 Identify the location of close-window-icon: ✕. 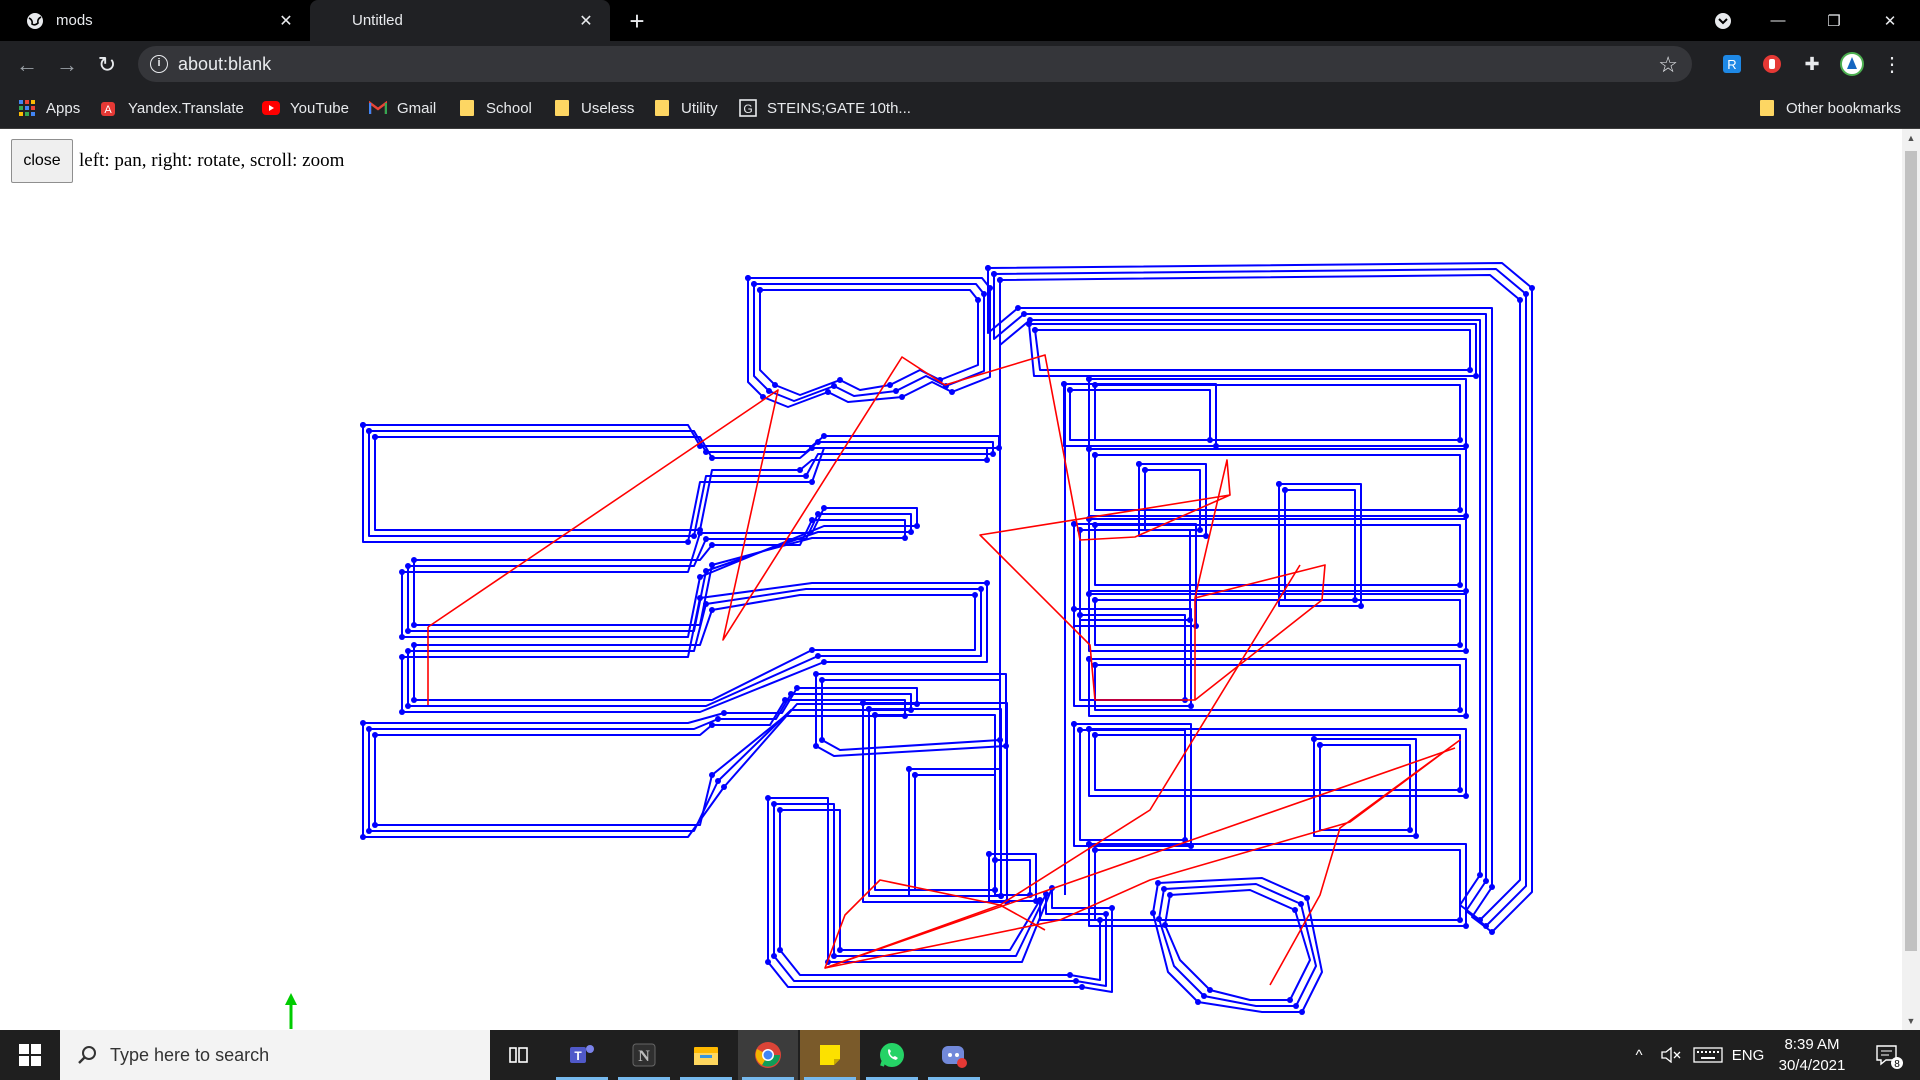
(1890, 20).